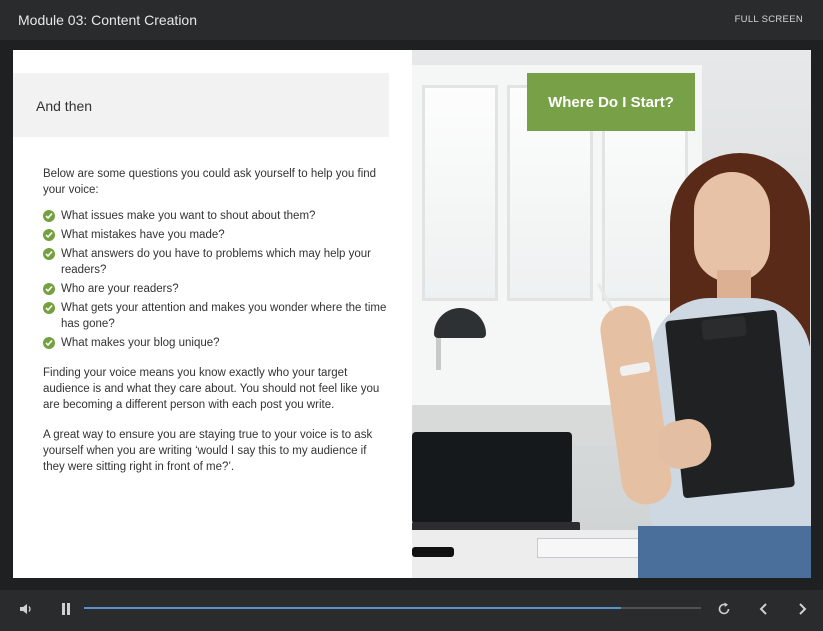  I want to click on list-item: What makes your blog unique?, so click(216, 343).